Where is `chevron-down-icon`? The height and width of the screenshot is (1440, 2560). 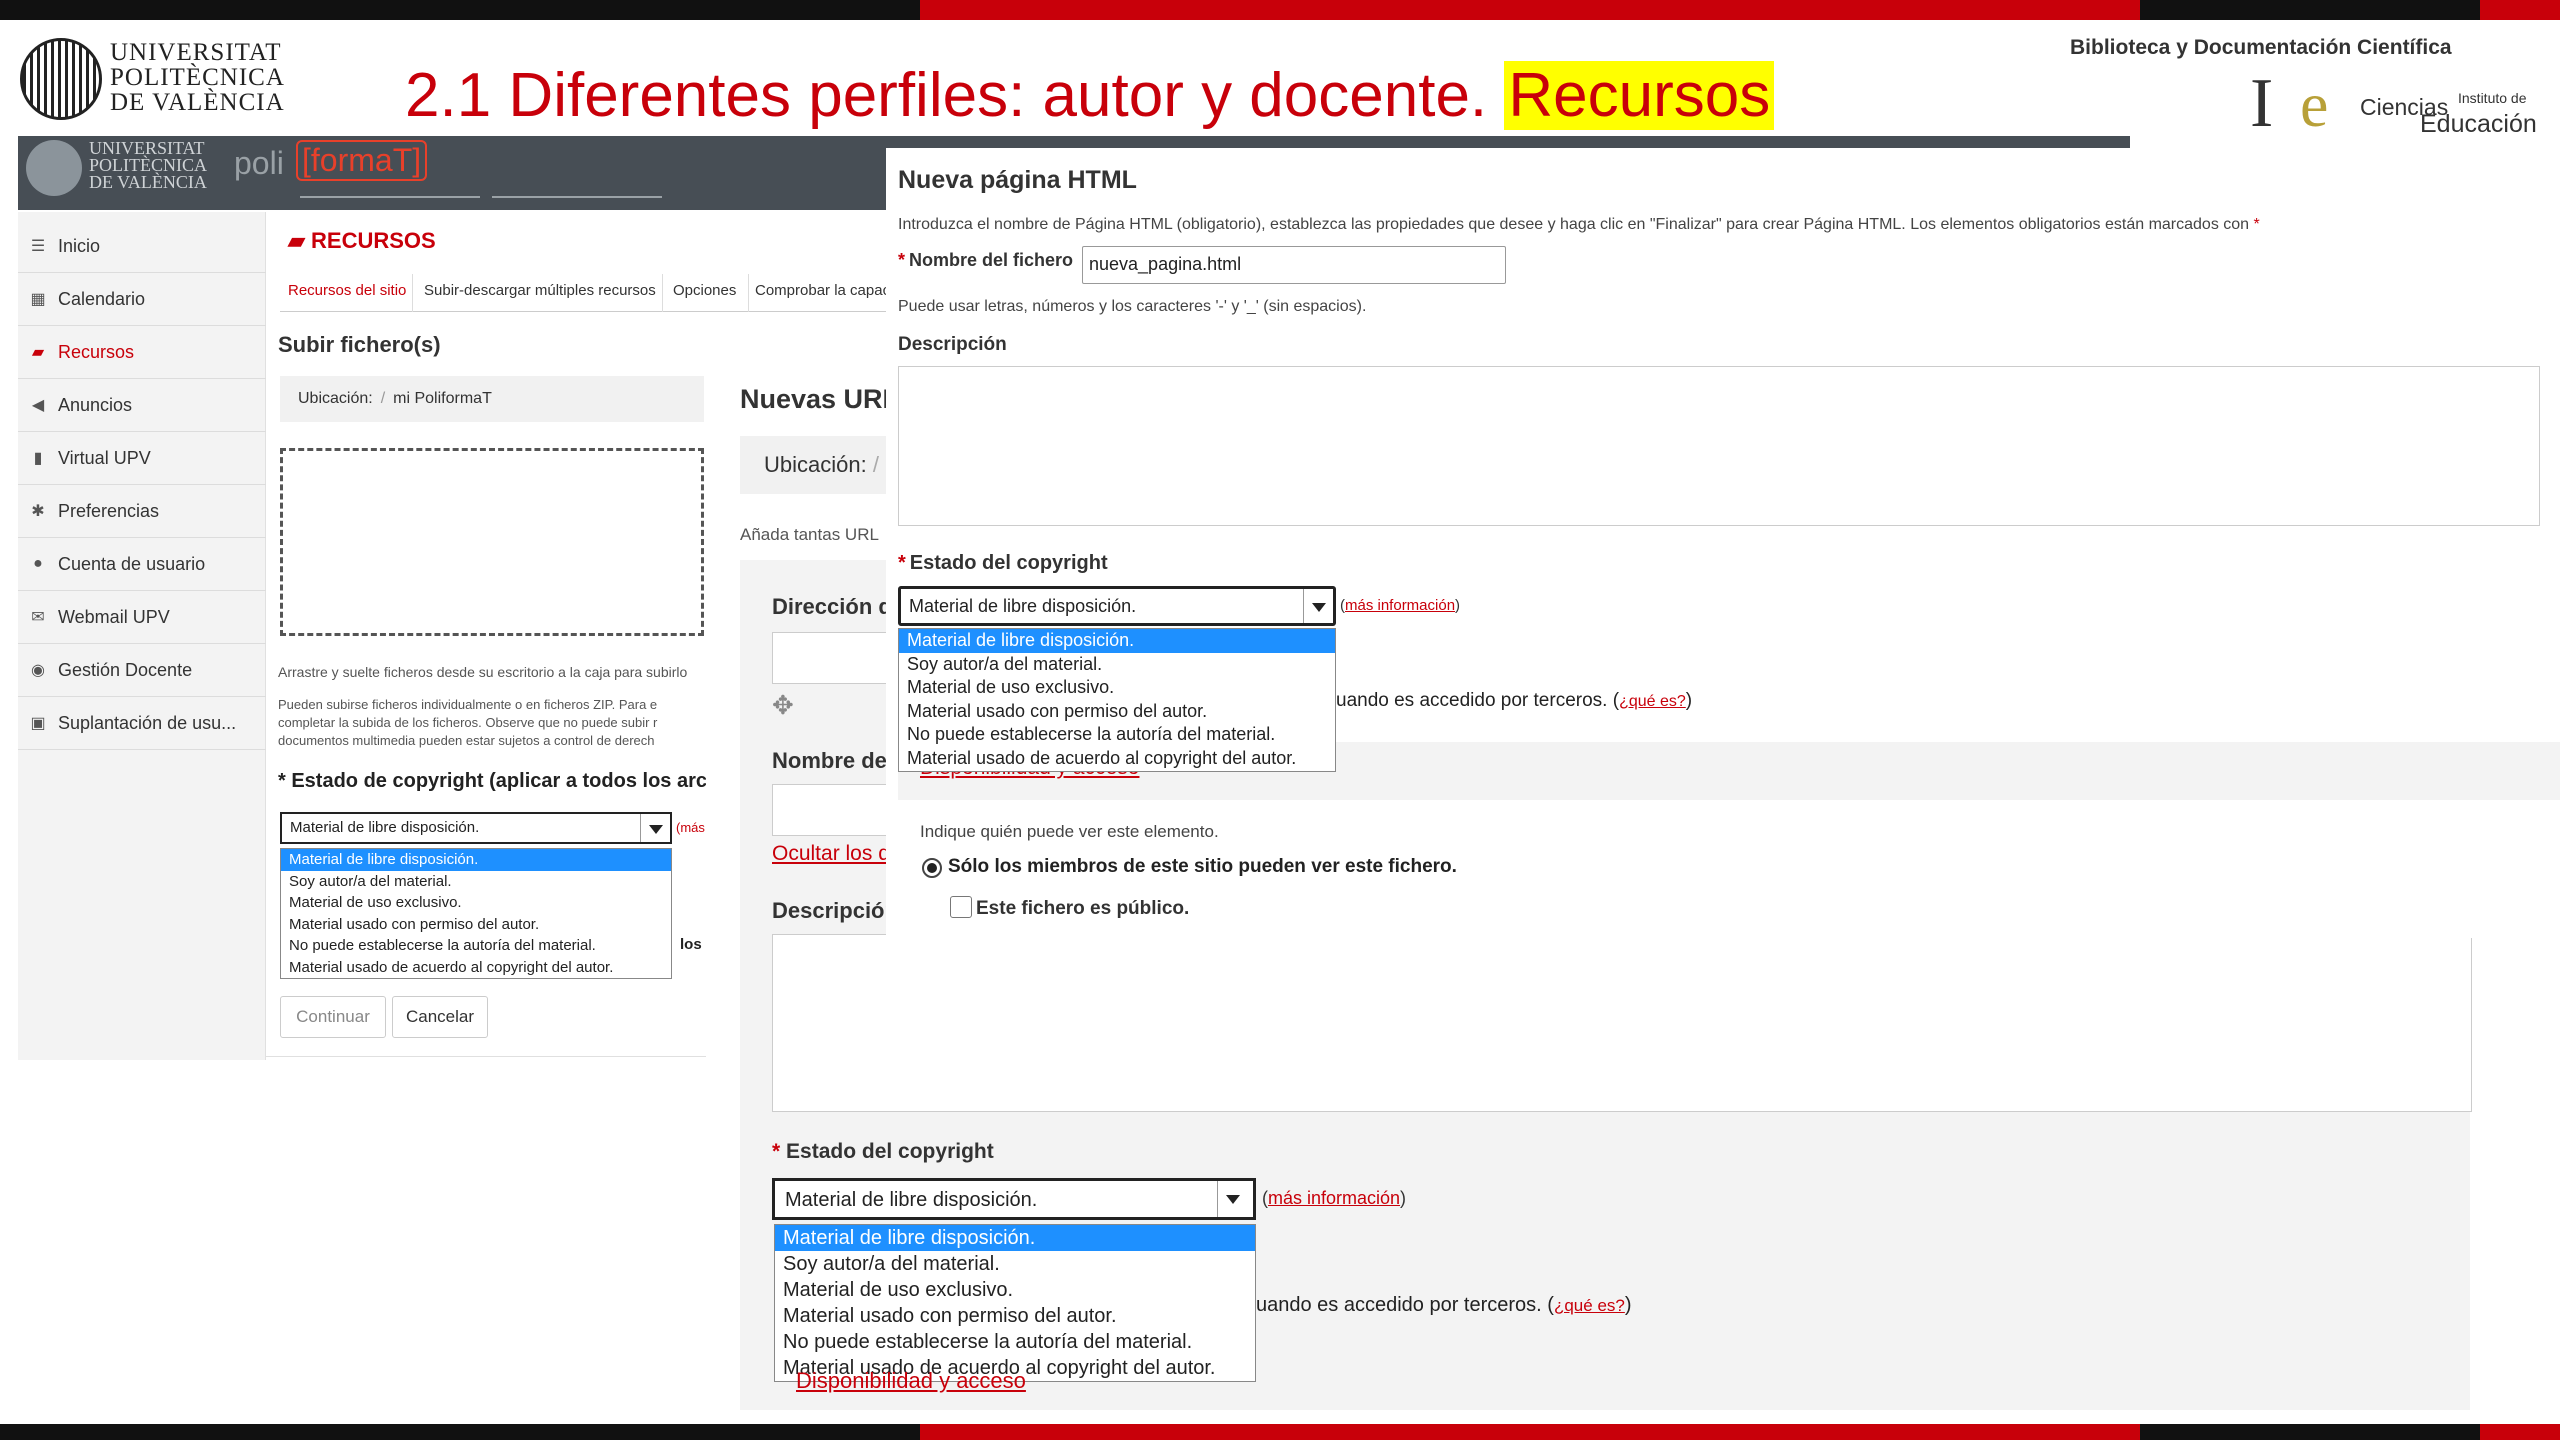 chevron-down-icon is located at coordinates (1235, 1199).